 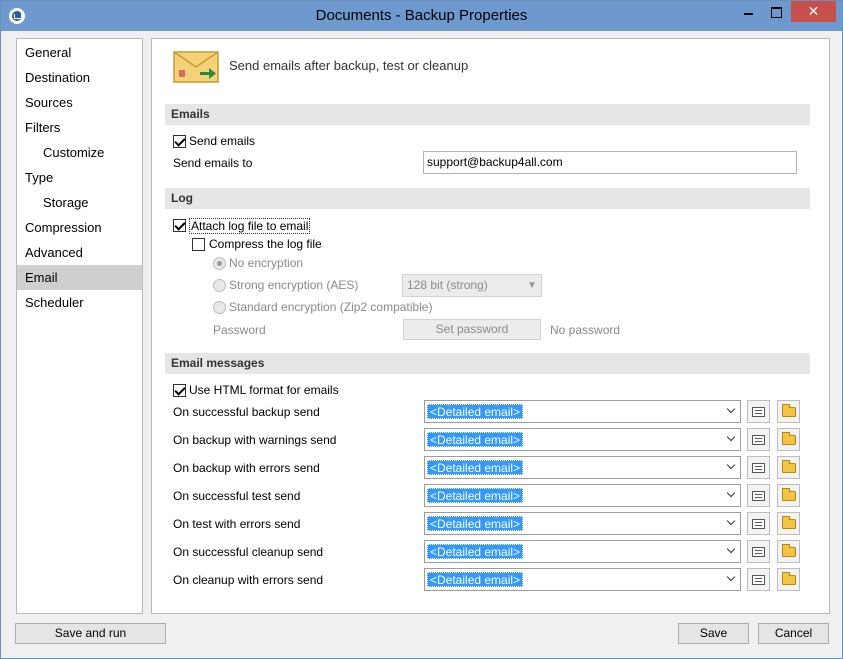 I want to click on attach-log-label: Attach log file to email, so click(x=250, y=226).